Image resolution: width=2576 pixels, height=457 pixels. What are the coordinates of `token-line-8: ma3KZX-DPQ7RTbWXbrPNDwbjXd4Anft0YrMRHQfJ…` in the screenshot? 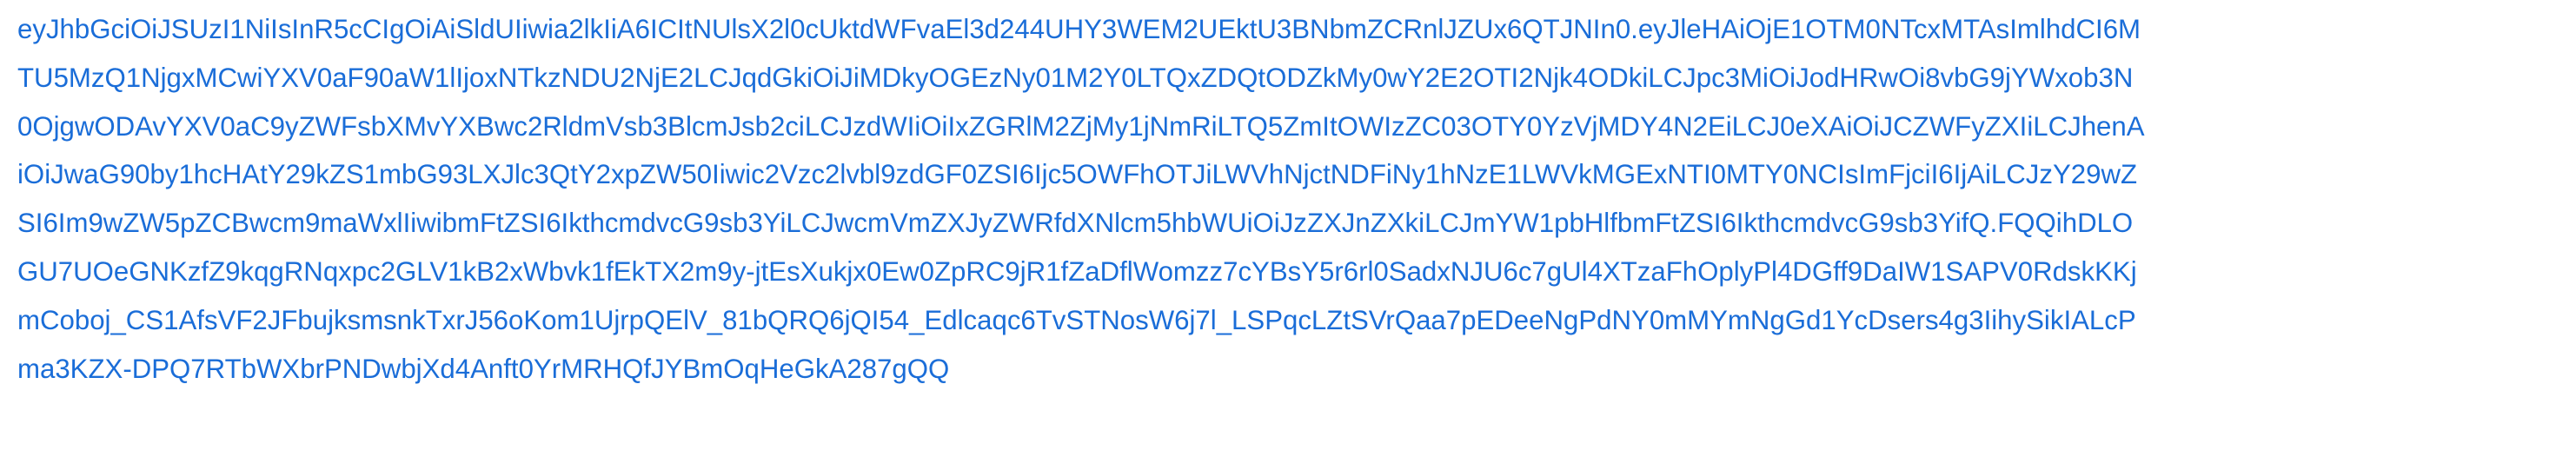 It's located at (483, 368).